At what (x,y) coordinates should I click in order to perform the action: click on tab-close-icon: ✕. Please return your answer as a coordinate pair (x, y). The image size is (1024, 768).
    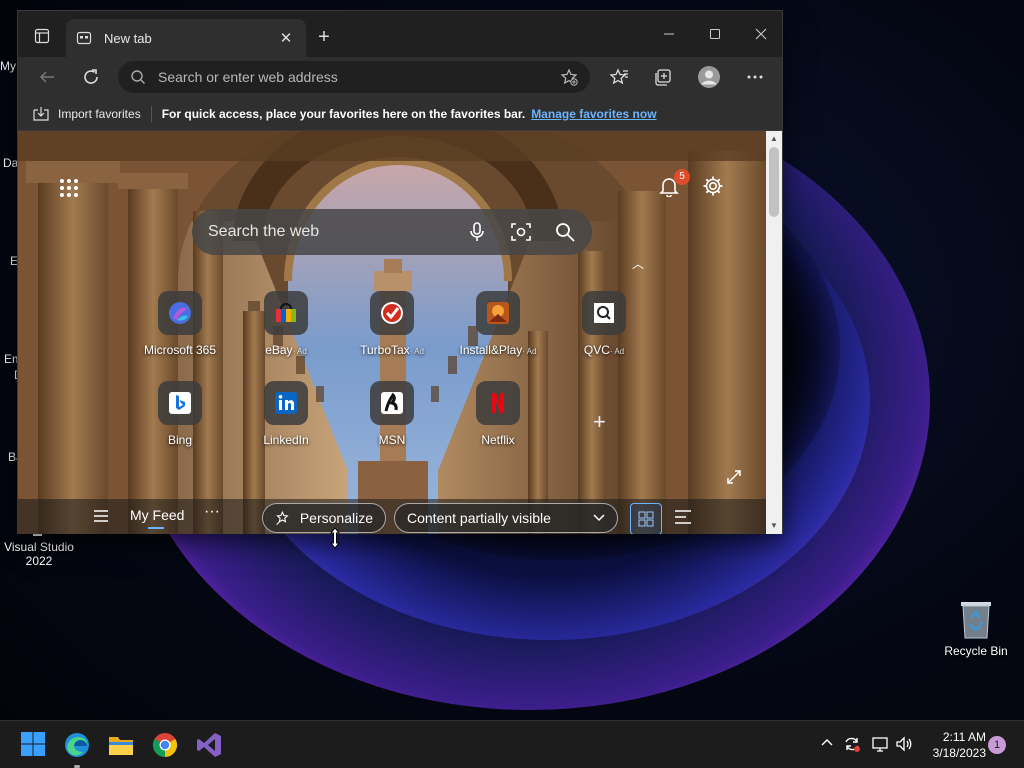
    Looking at the image, I should click on (286, 38).